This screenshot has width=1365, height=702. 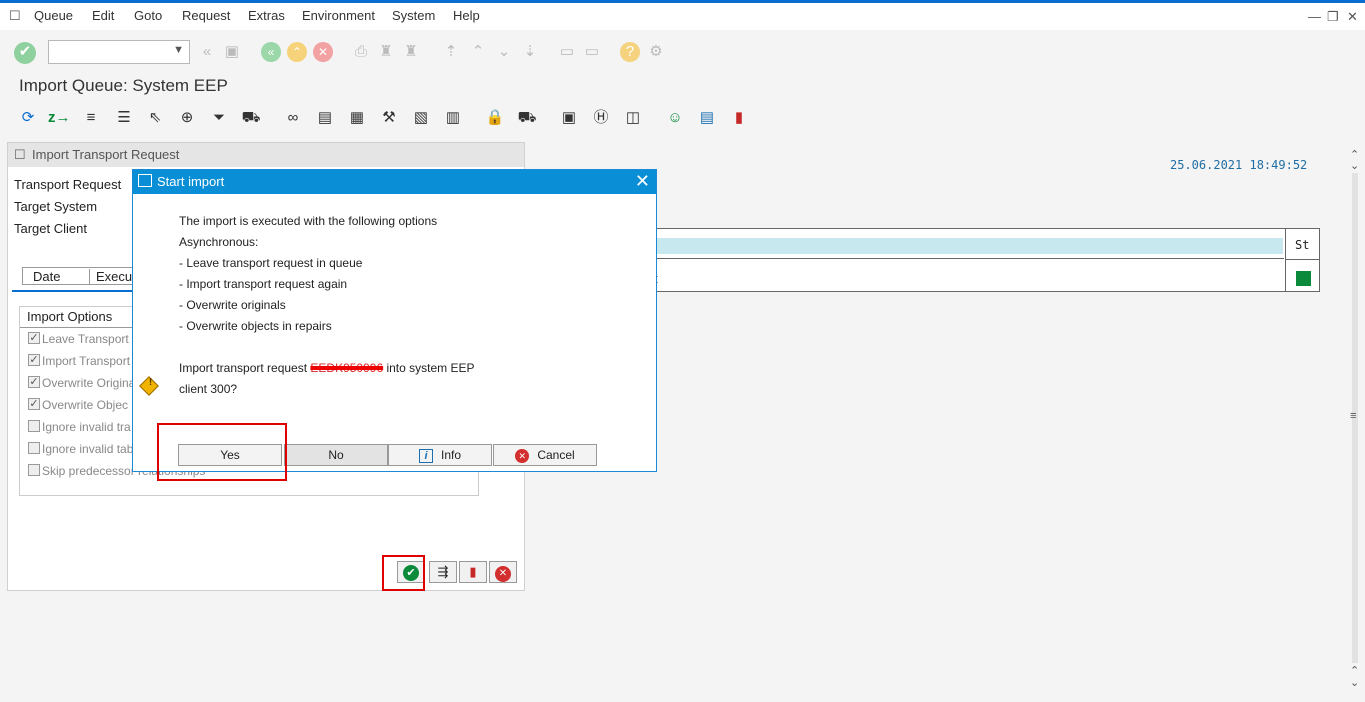 What do you see at coordinates (1354, 682) in the screenshot?
I see `scroll-bottom-icon: ⌄` at bounding box center [1354, 682].